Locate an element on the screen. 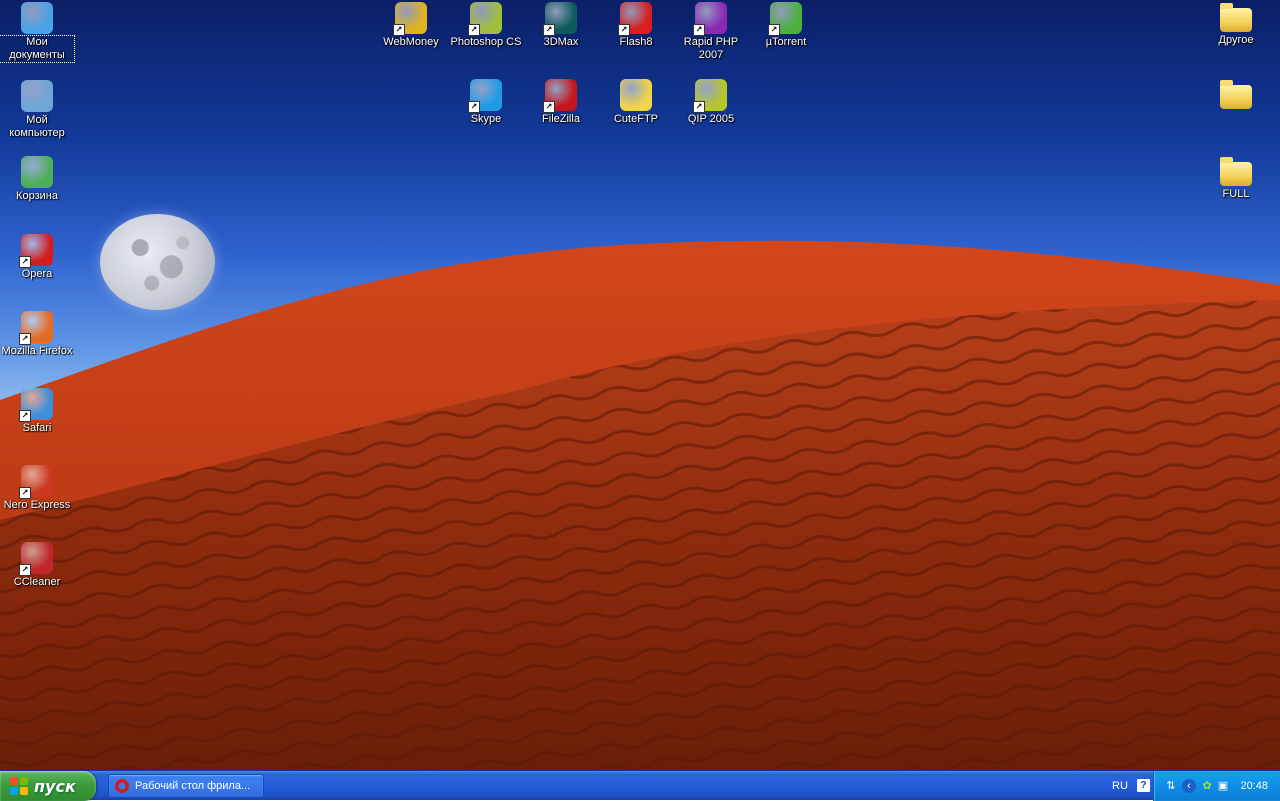 The image size is (1280, 801). desktop-icon-utorrent: ↗ µTorrent is located at coordinates (786, 25).